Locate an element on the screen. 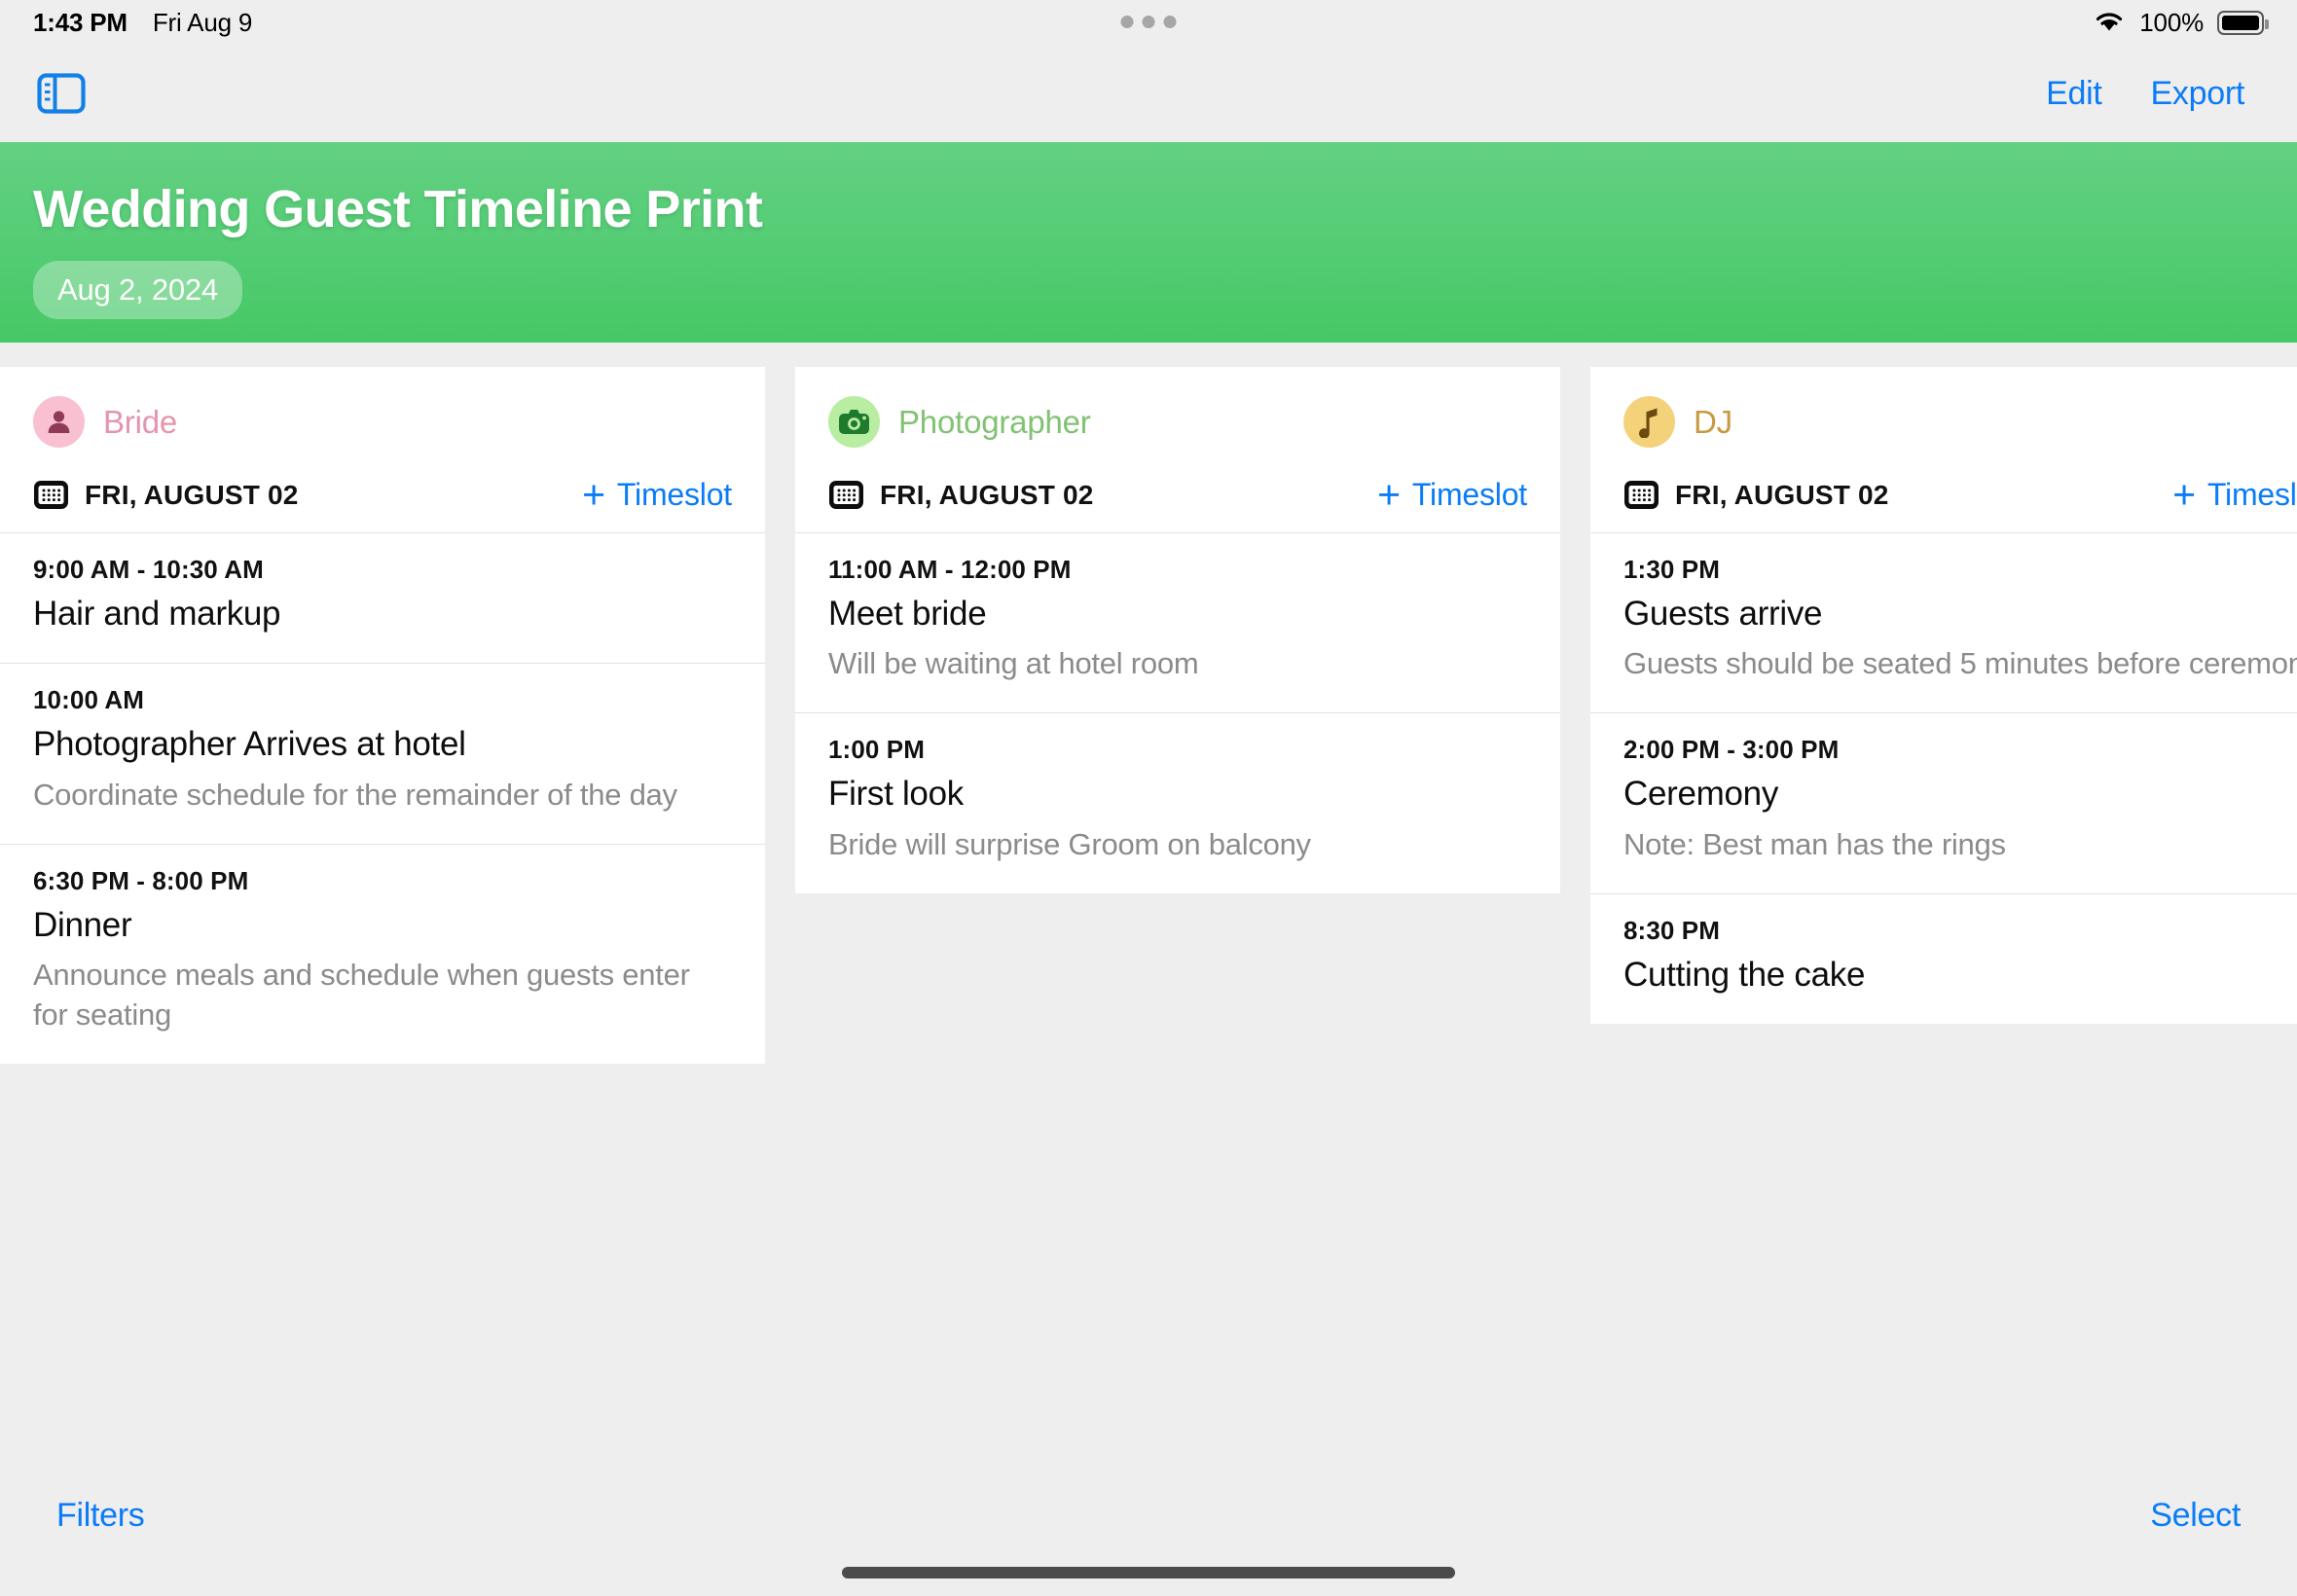 Image resolution: width=2297 pixels, height=1596 pixels. owner-row: DJ is located at coordinates (1960, 422).